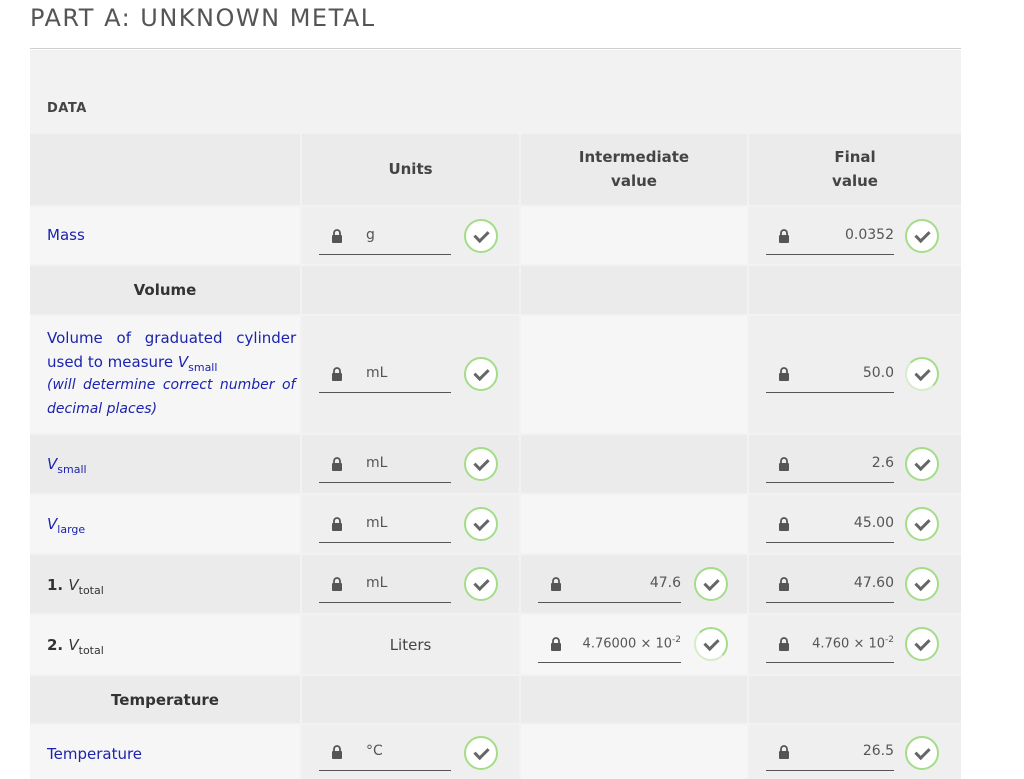  Describe the element at coordinates (66, 525) in the screenshot. I see `label-vlarge: Vlarge` at that location.